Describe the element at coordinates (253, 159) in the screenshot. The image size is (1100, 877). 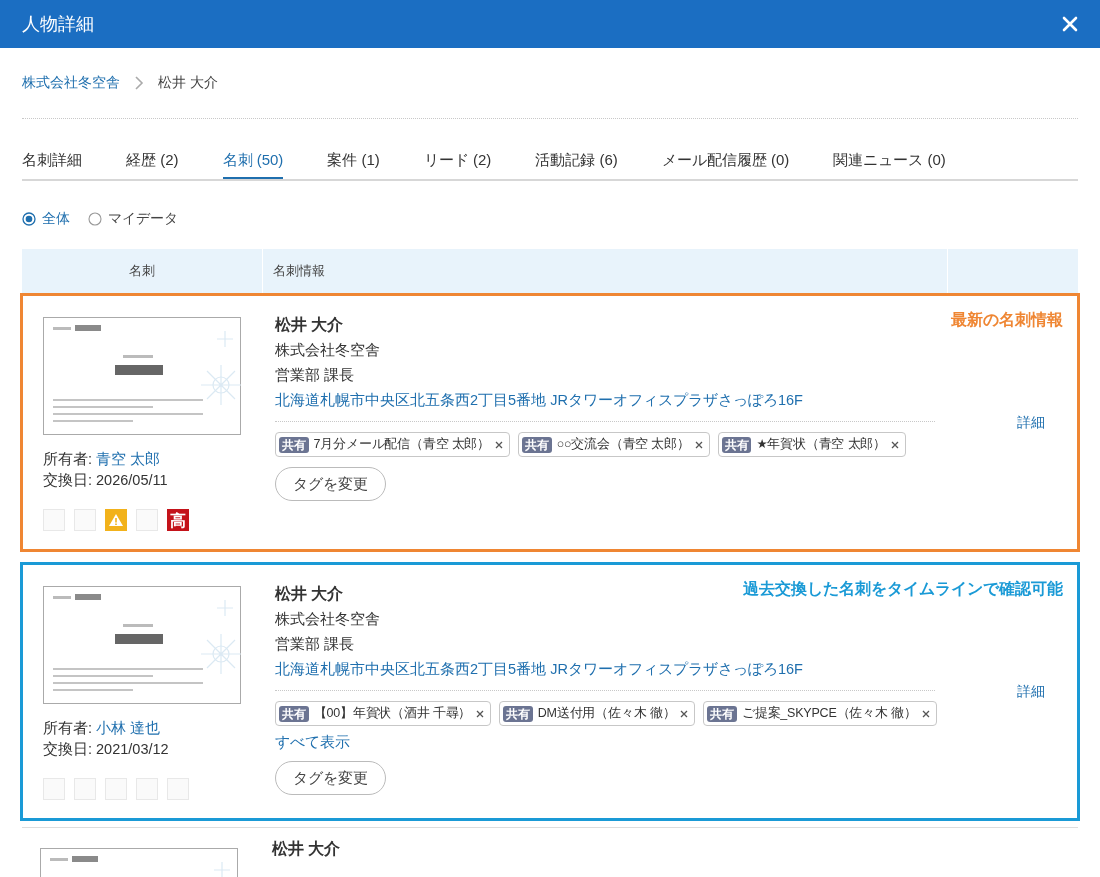
I see `tab: 名刺 (50)` at that location.